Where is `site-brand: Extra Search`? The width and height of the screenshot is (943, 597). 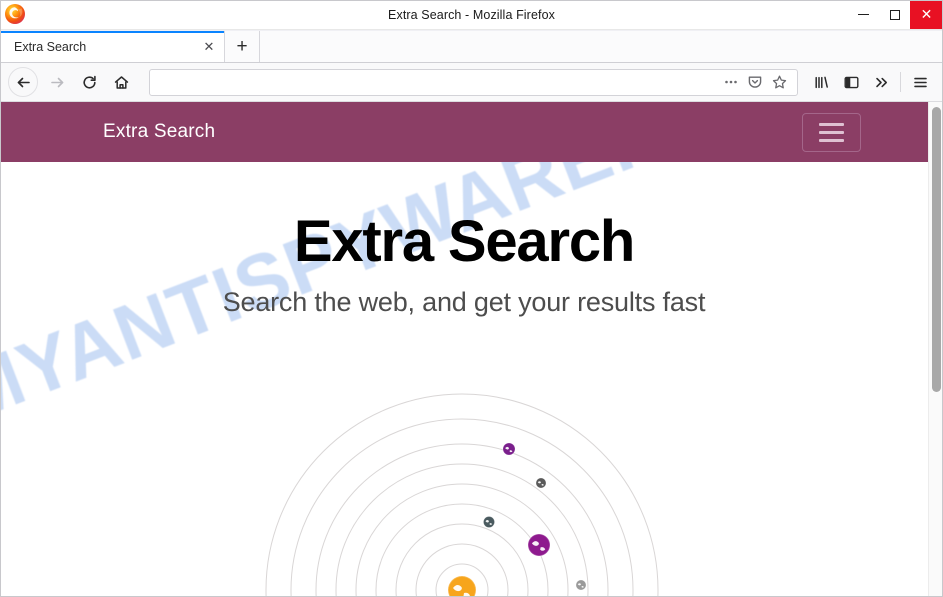 site-brand: Extra Search is located at coordinates (159, 132).